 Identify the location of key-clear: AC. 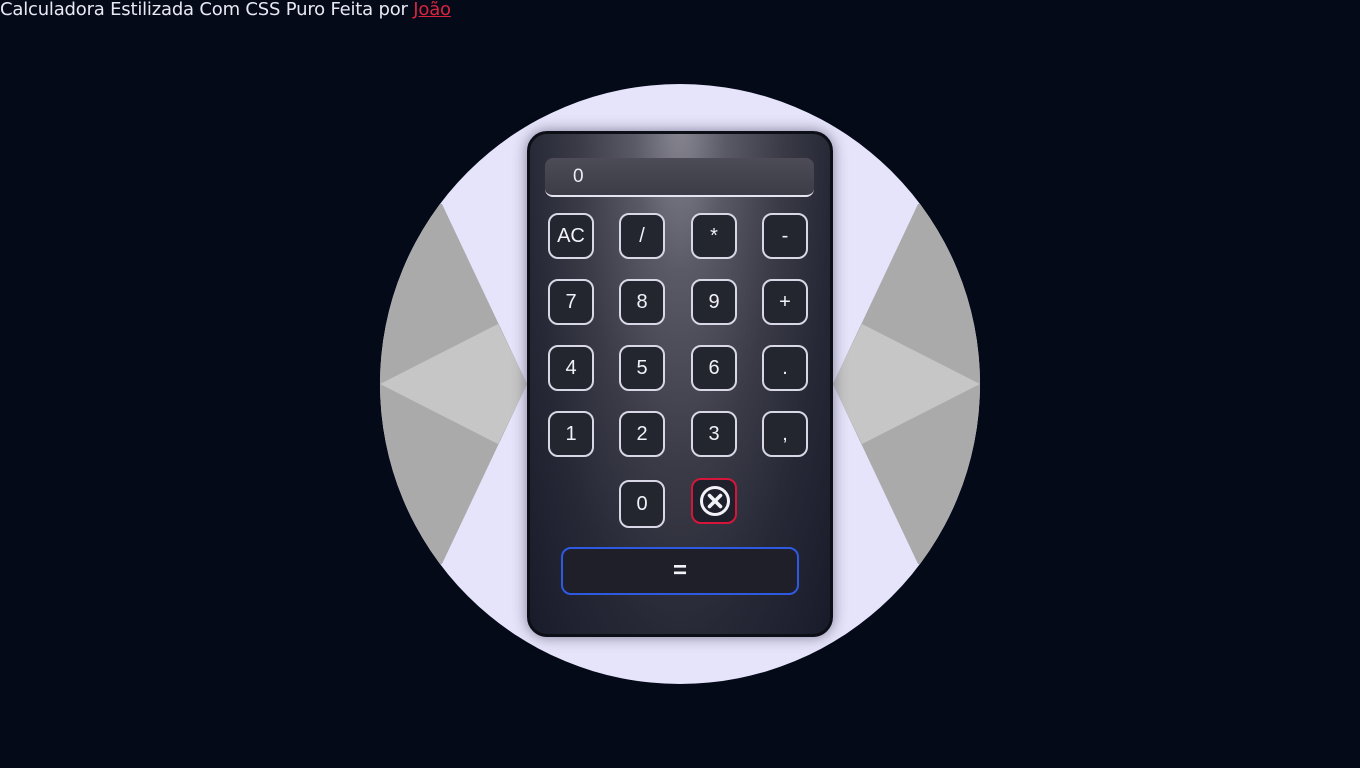
(571, 236).